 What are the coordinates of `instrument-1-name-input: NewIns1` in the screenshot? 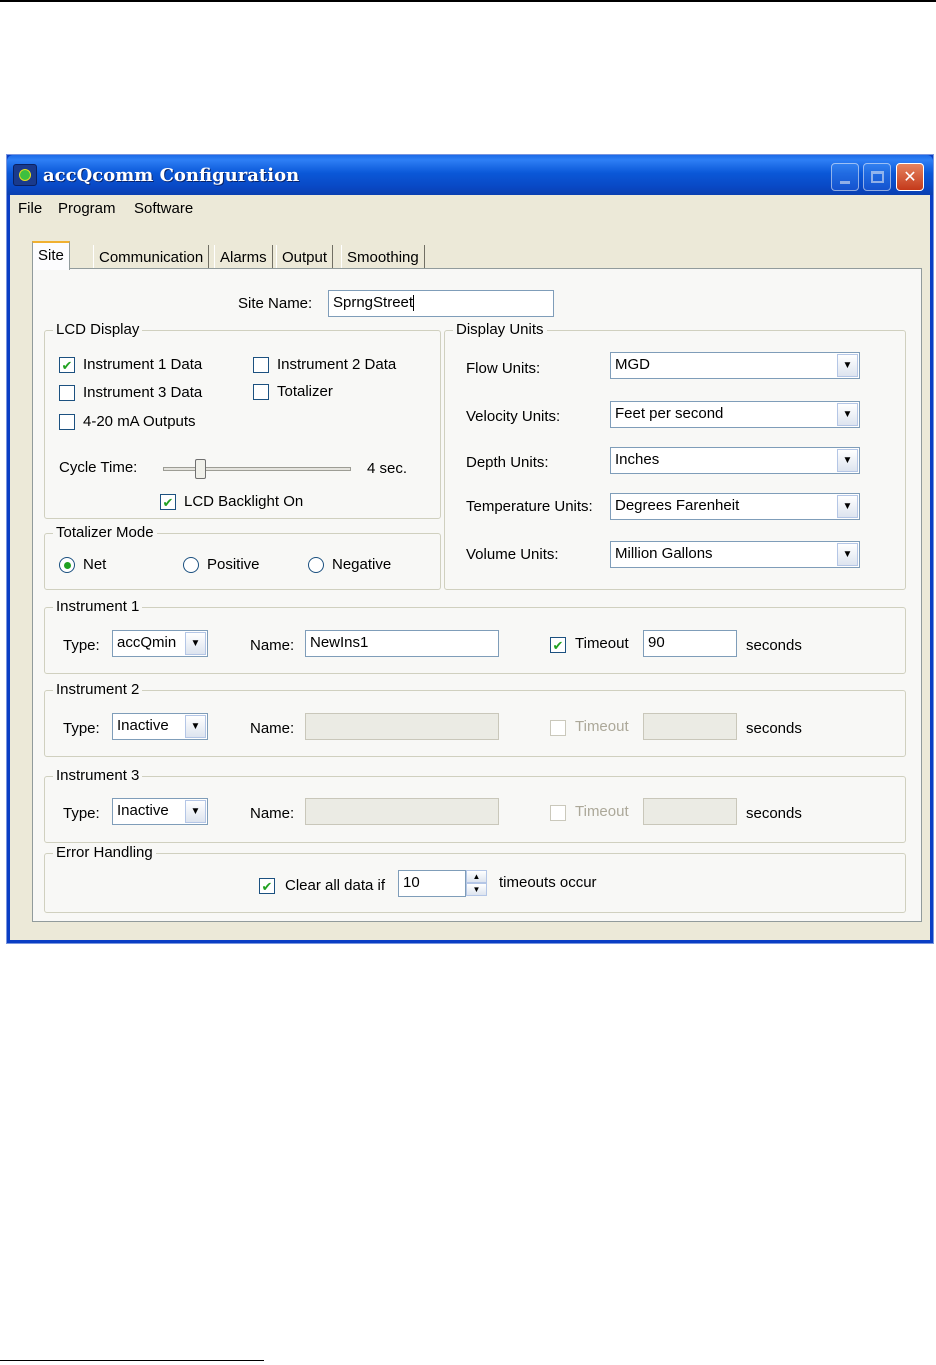 It's located at (402, 643).